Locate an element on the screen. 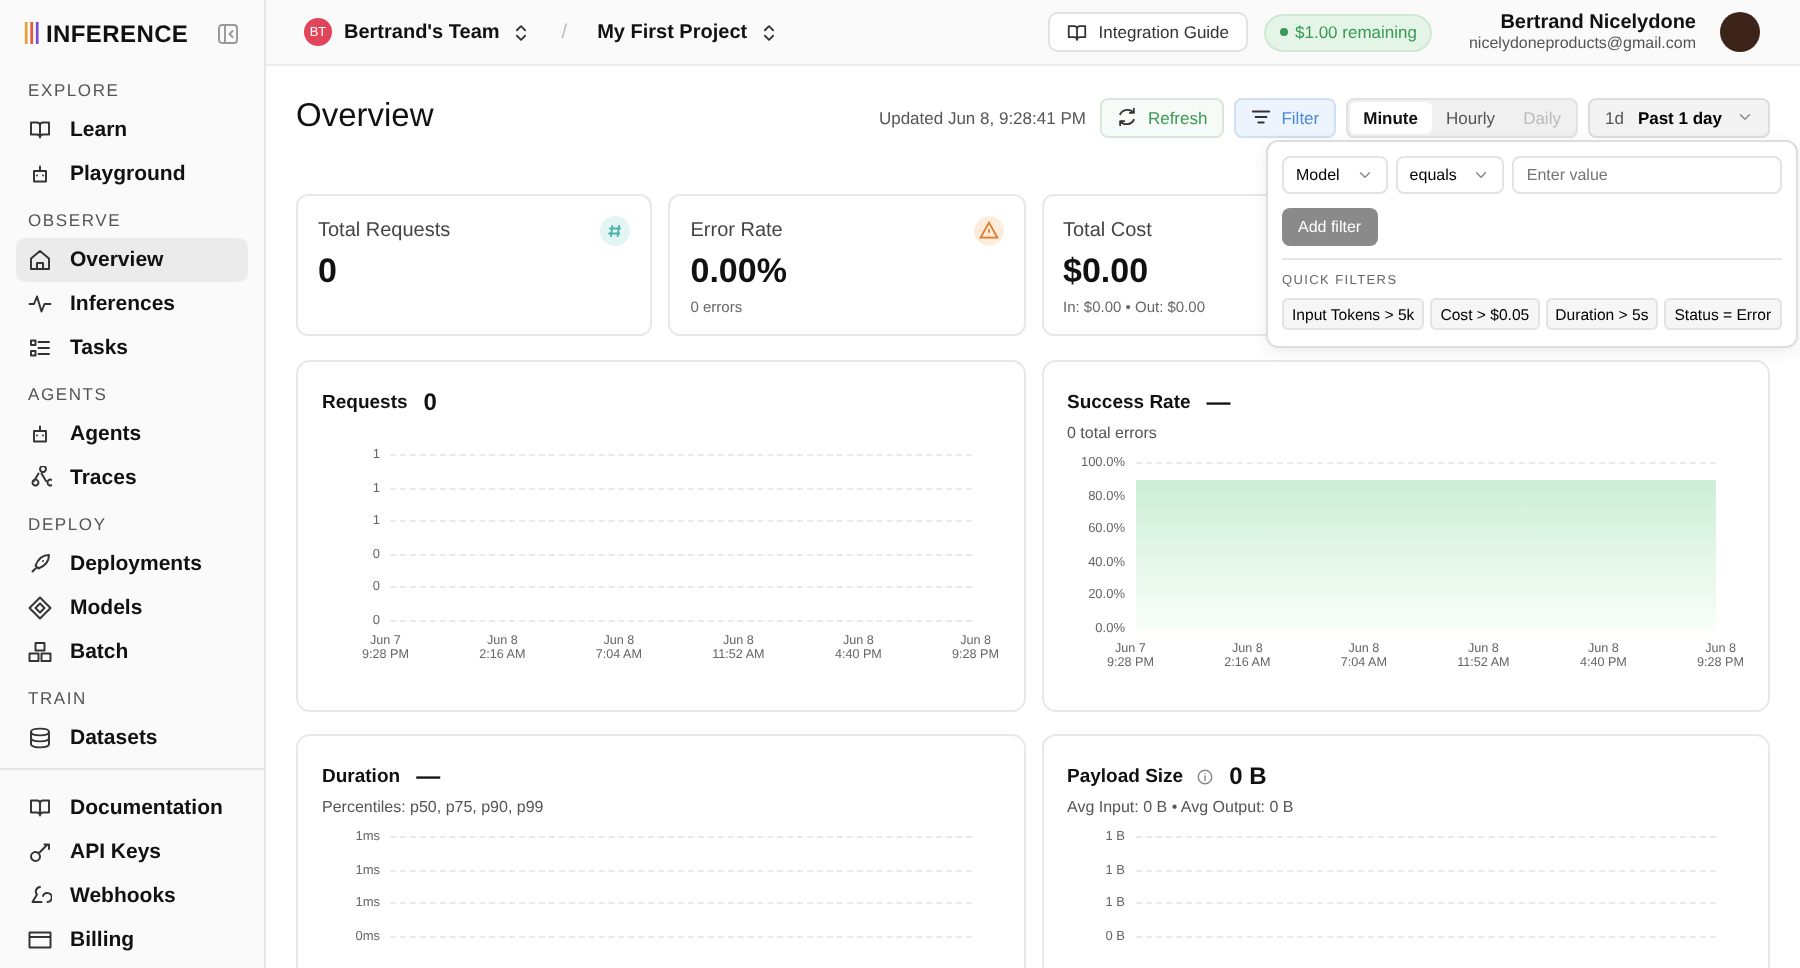 The image size is (1800, 968). sidebar-item: Deployments is located at coordinates (132, 564).